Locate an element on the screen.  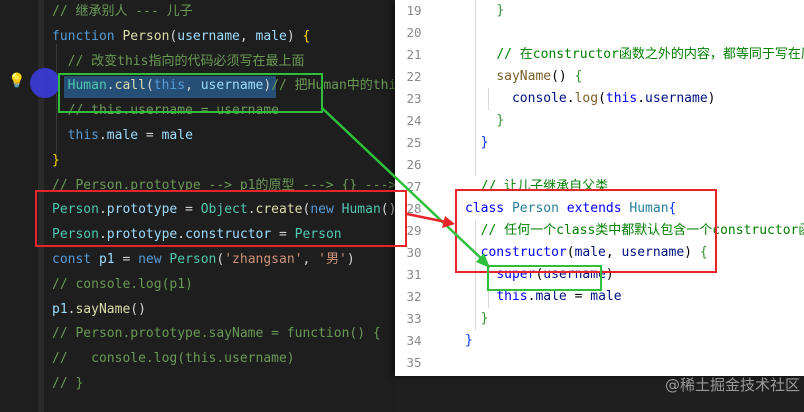
code-token: '男' is located at coordinates (332, 259).